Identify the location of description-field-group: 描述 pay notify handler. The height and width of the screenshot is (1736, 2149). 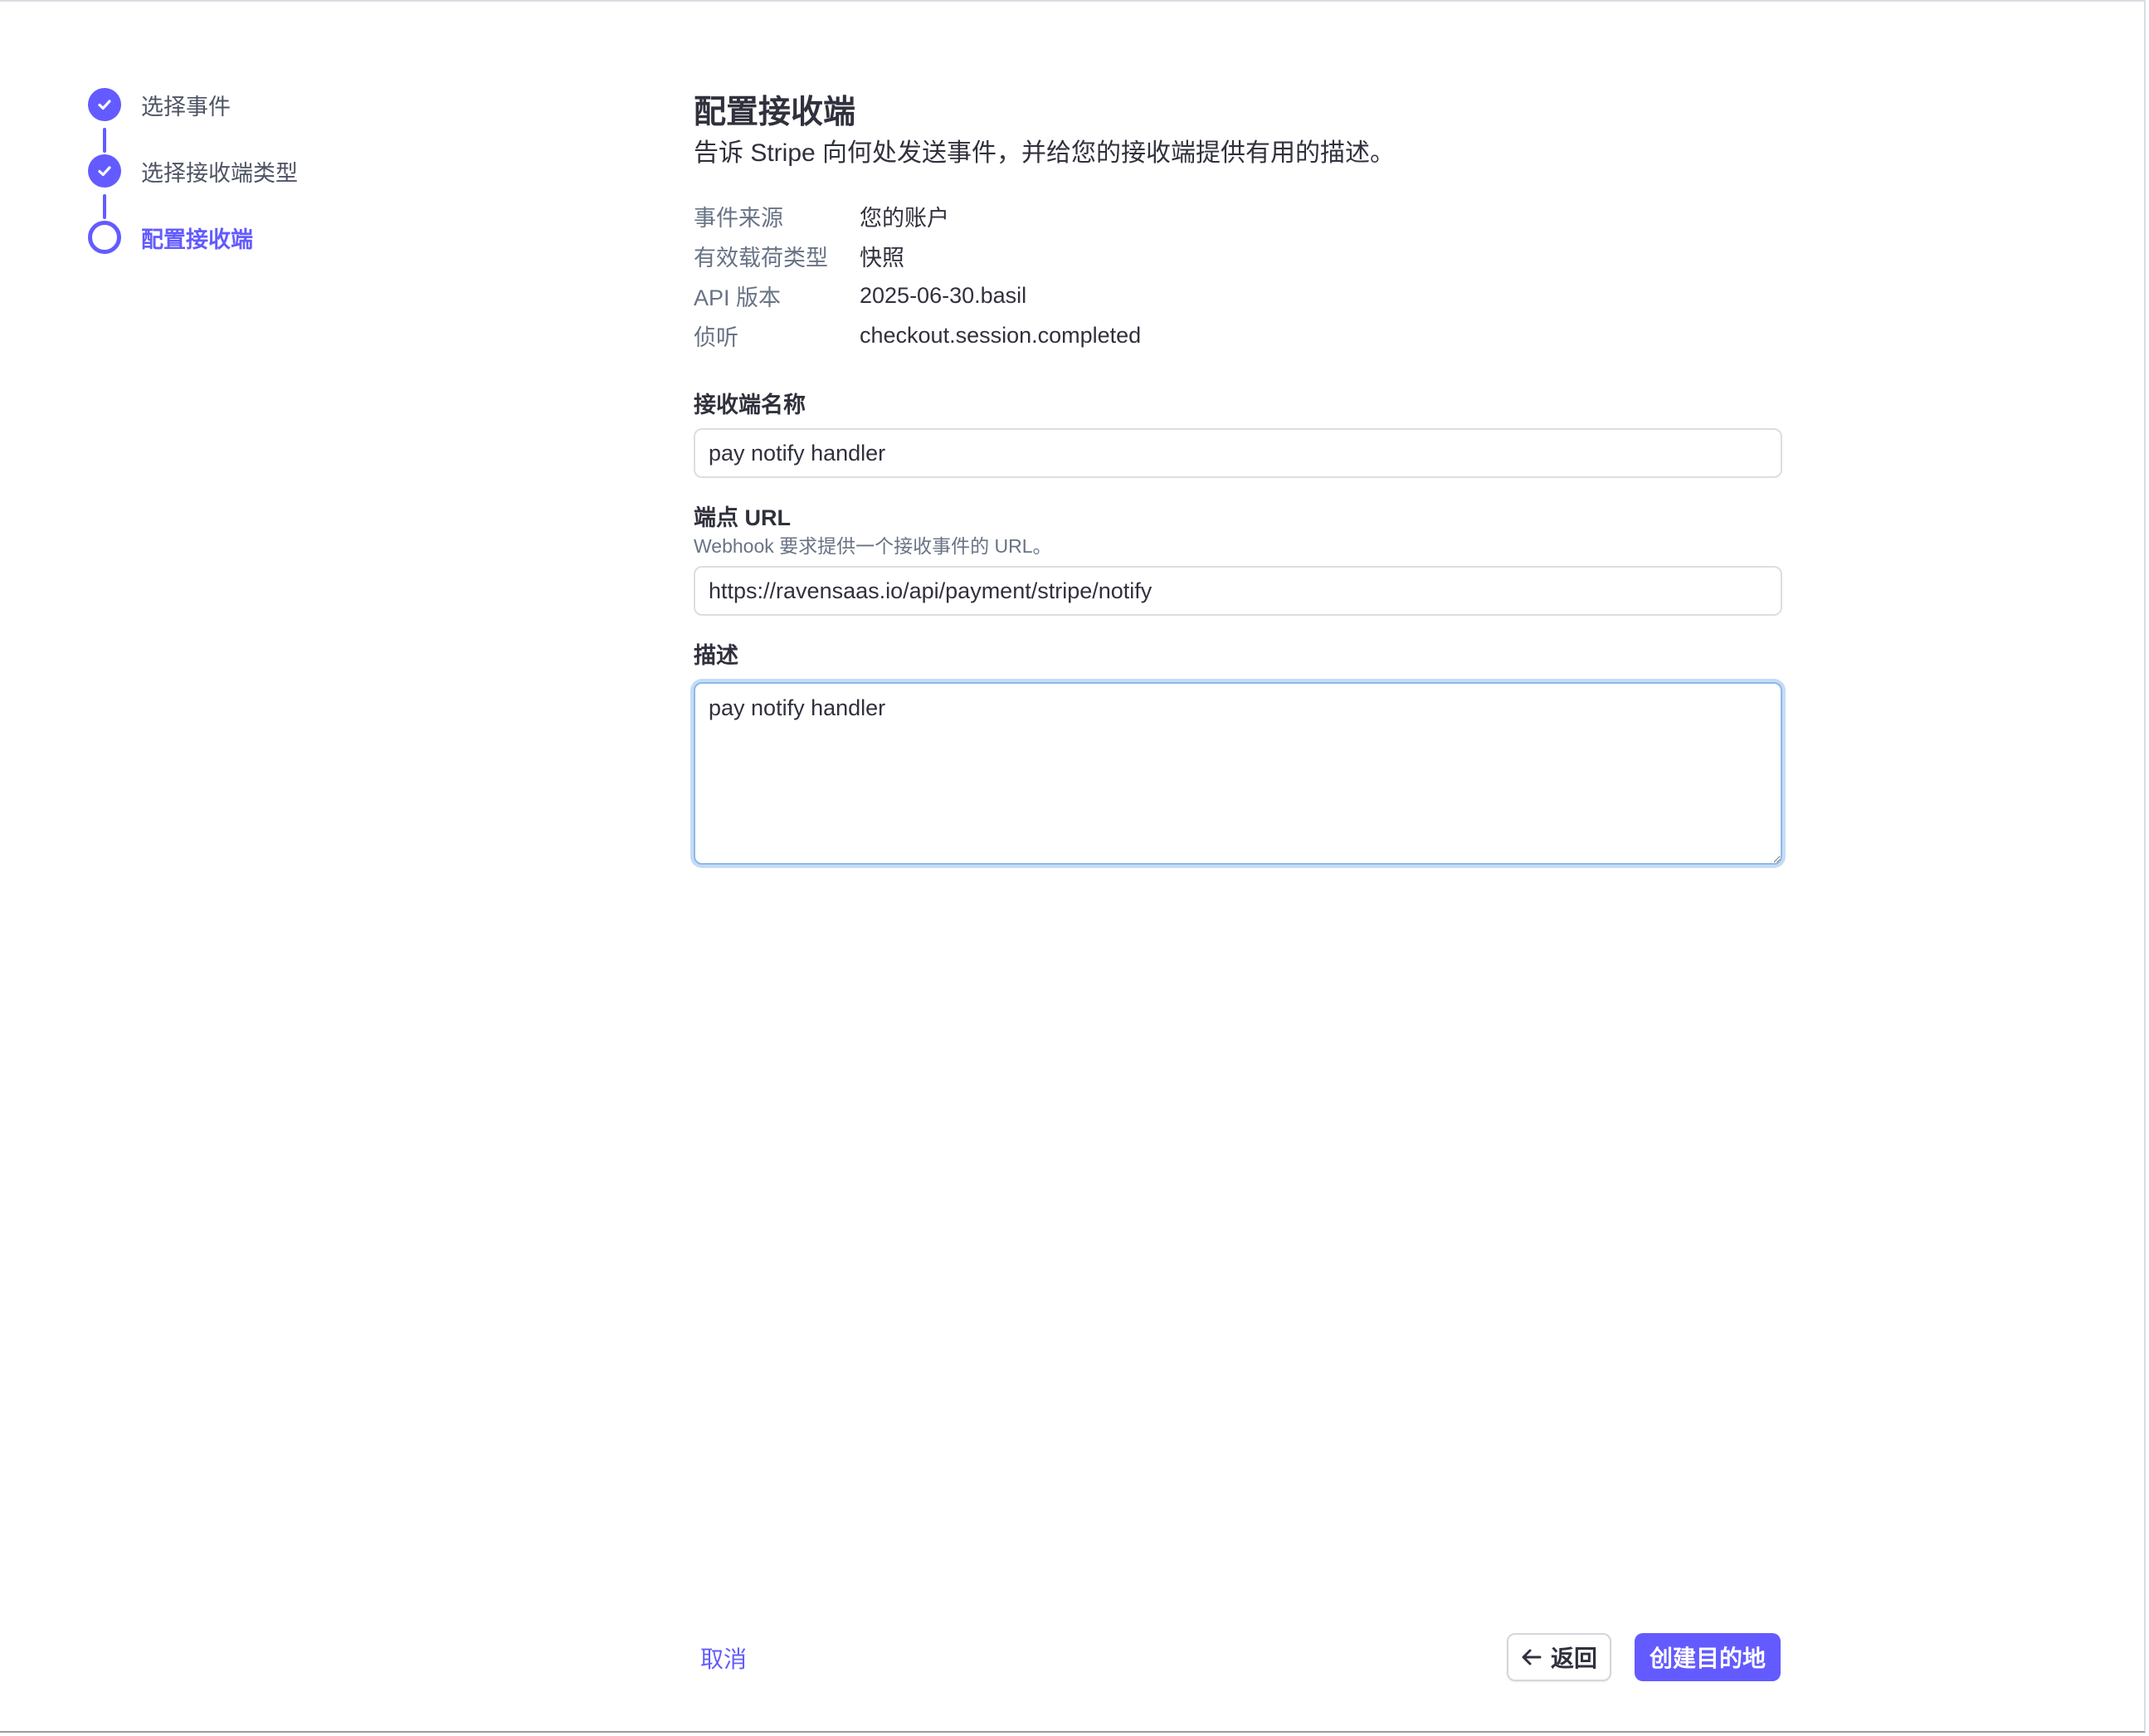
(1238, 753).